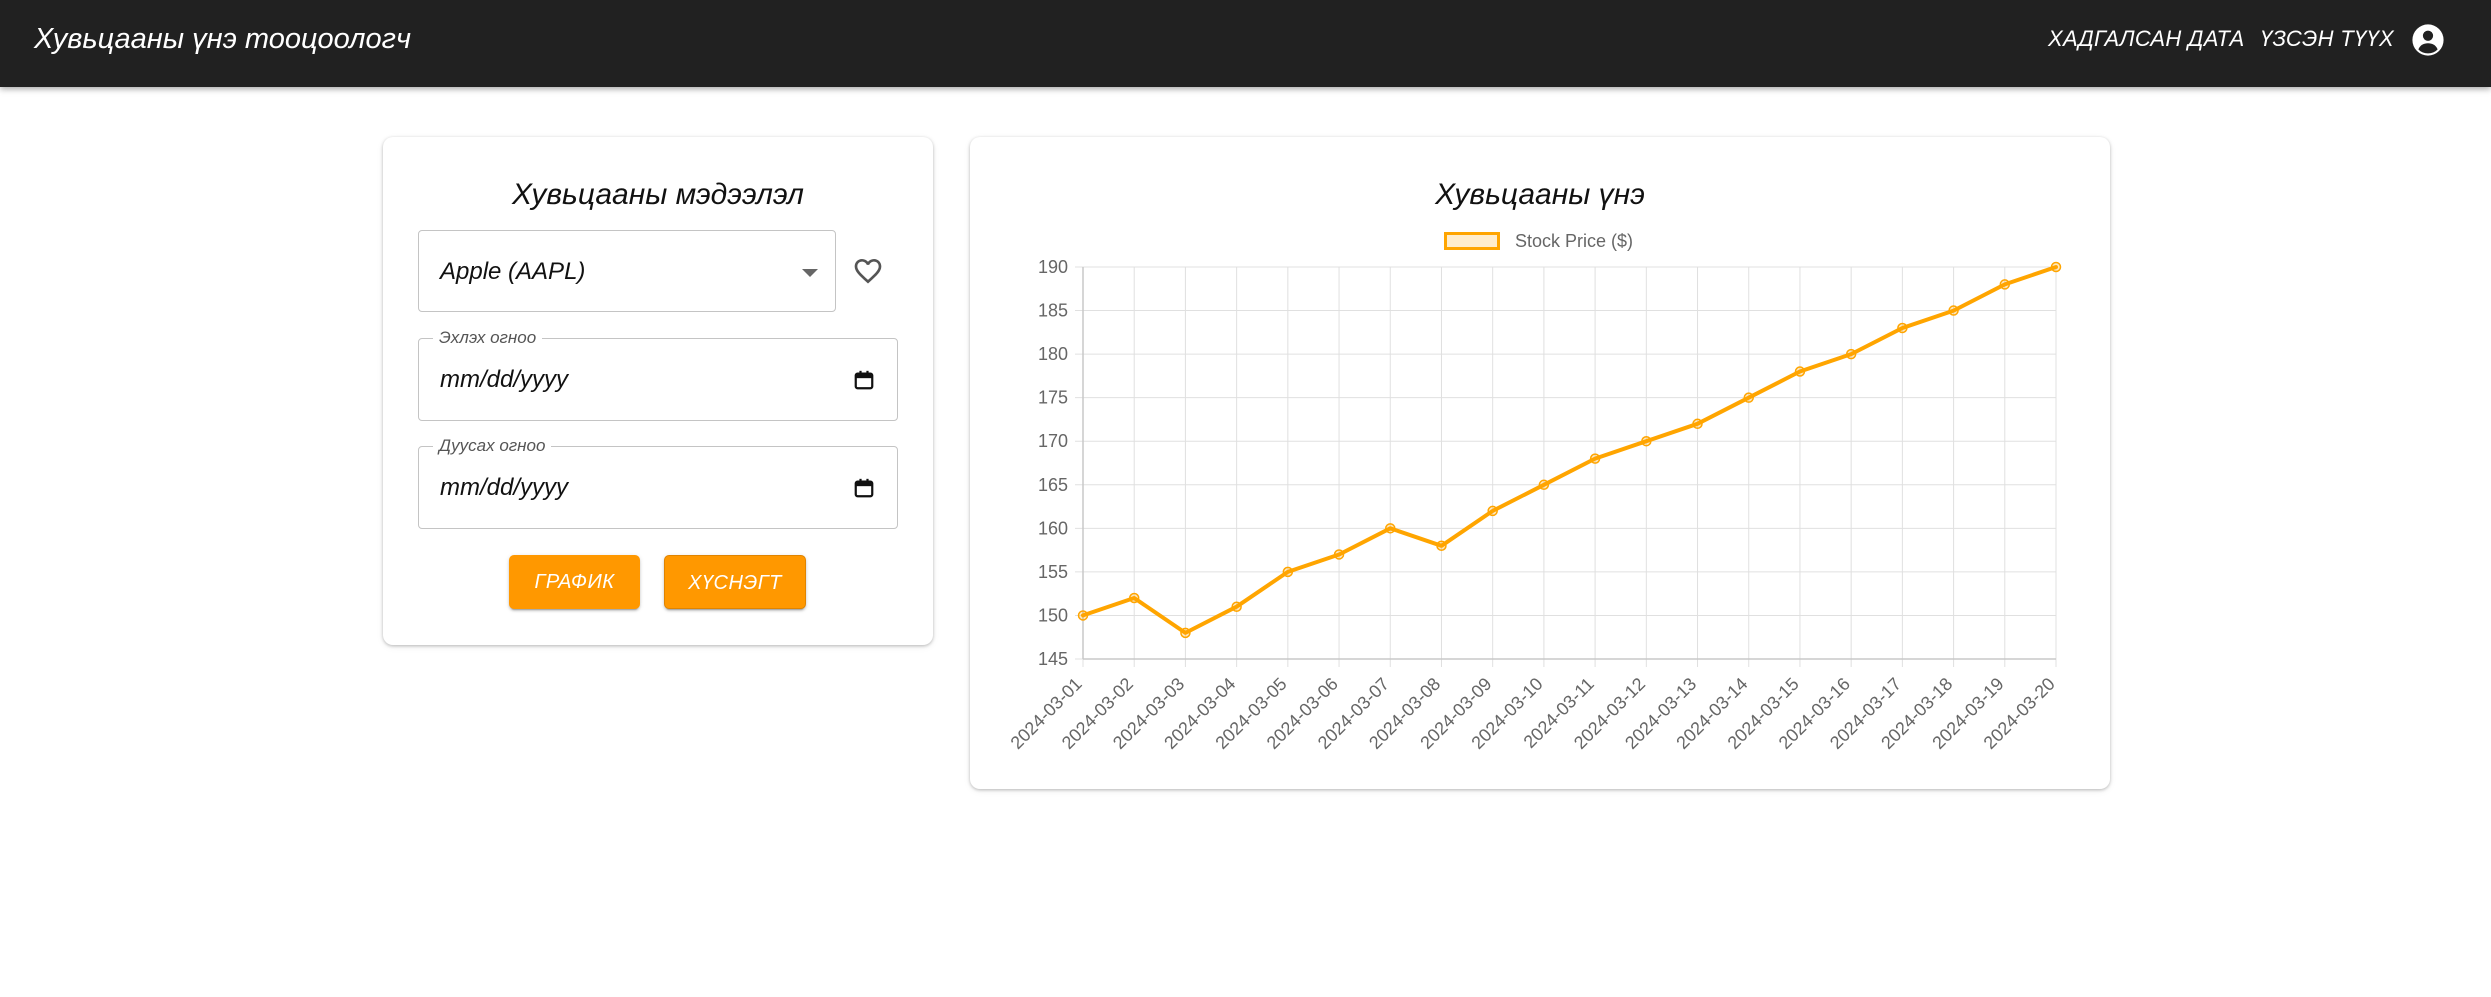  I want to click on end-date-field: Дуусах огноо mm/dd/yyyy, so click(658, 482).